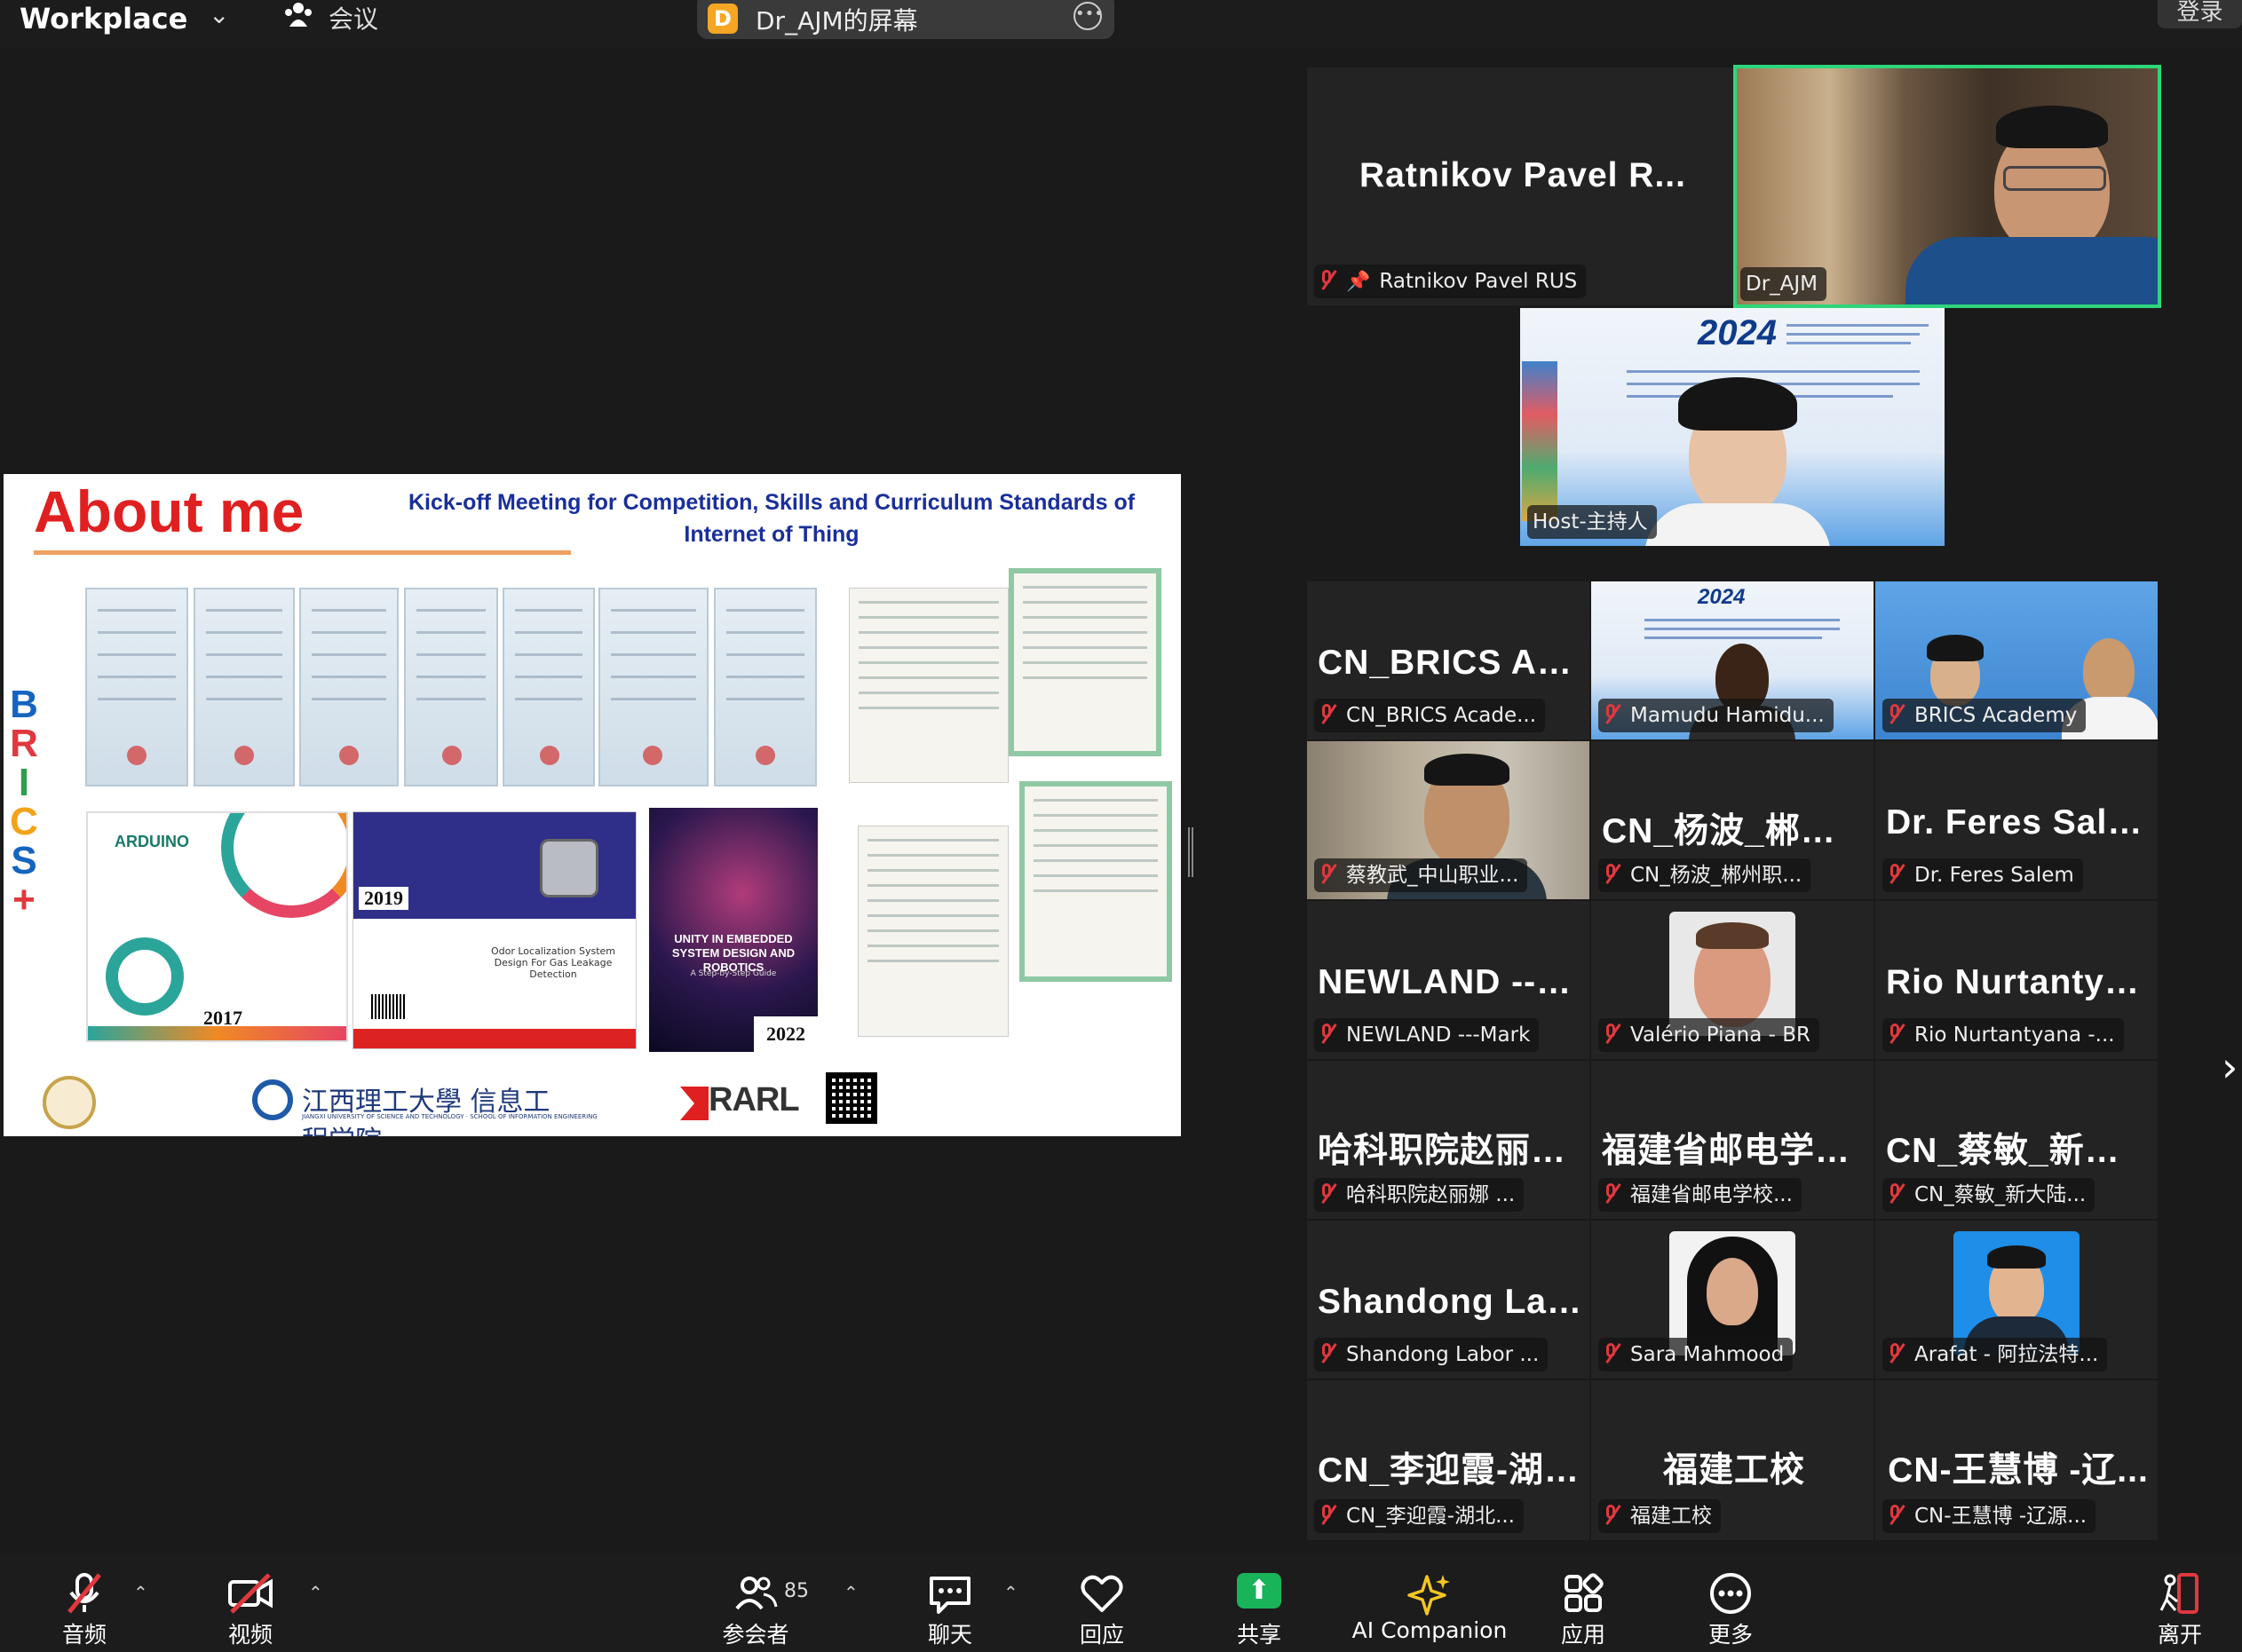 The height and width of the screenshot is (1652, 2242). I want to click on gallery-tile: Dr. Feres Salem Dr. Feres Salem, so click(2016, 820).